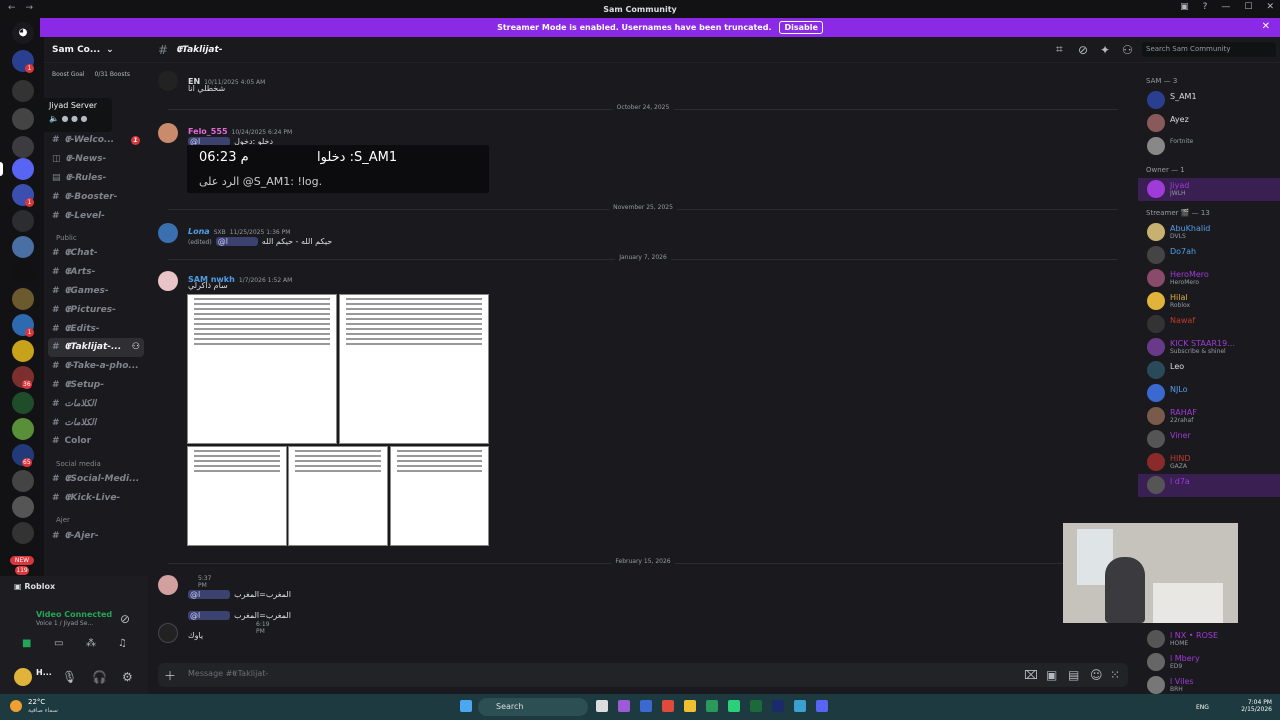 Image resolution: width=1280 pixels, height=720 pixels. What do you see at coordinates (136, 347) in the screenshot?
I see `add-member-icon: ⚇` at bounding box center [136, 347].